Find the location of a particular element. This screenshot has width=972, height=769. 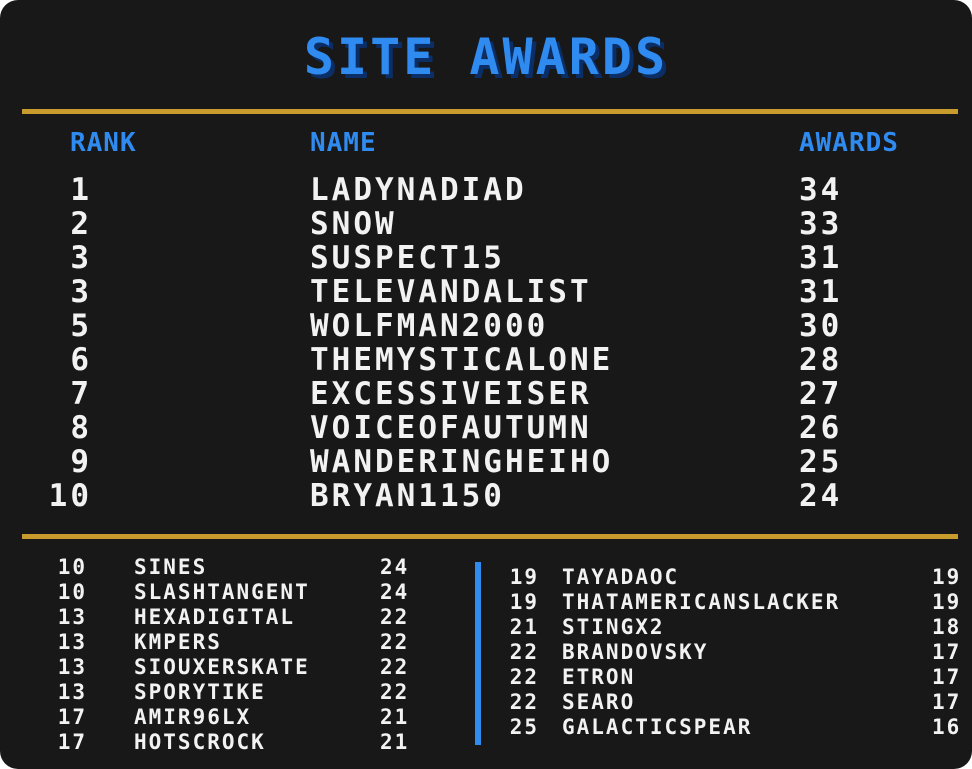

list-item: 22 BRANDOVSKY 17 is located at coordinates (731, 652).